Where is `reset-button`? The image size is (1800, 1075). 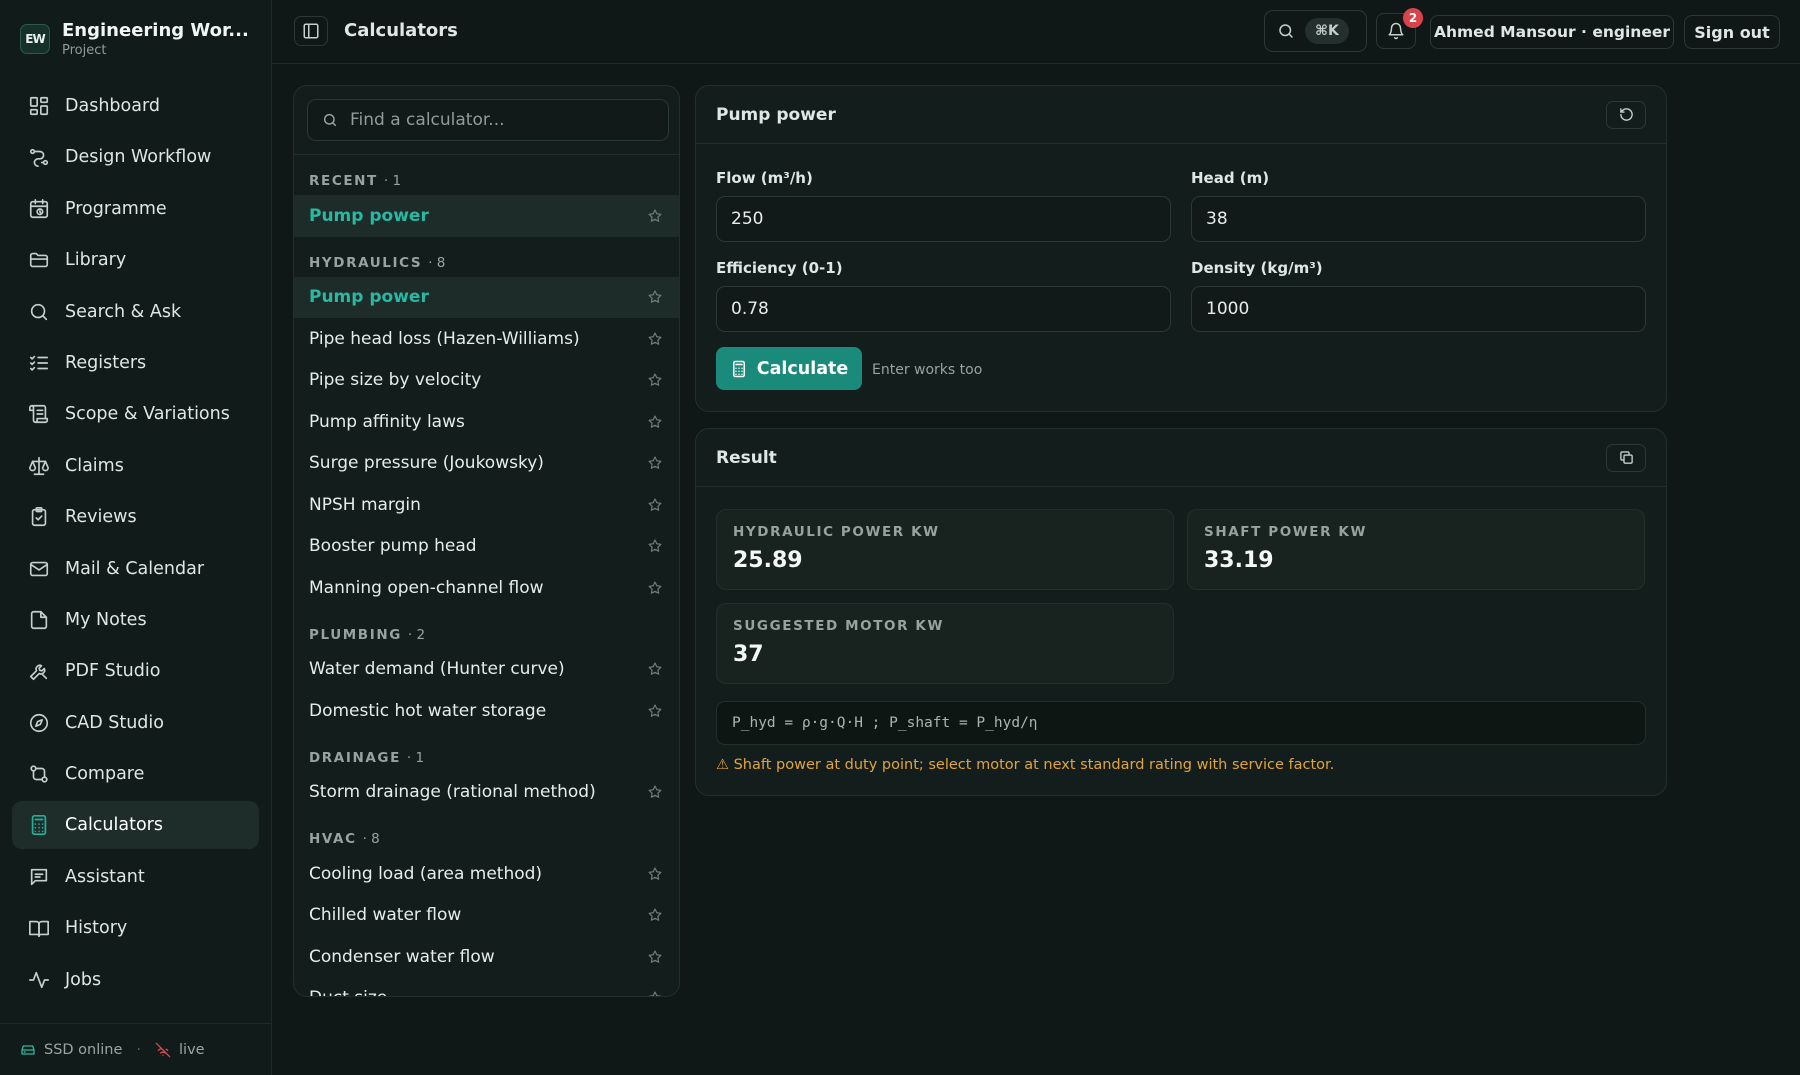 reset-button is located at coordinates (1626, 114).